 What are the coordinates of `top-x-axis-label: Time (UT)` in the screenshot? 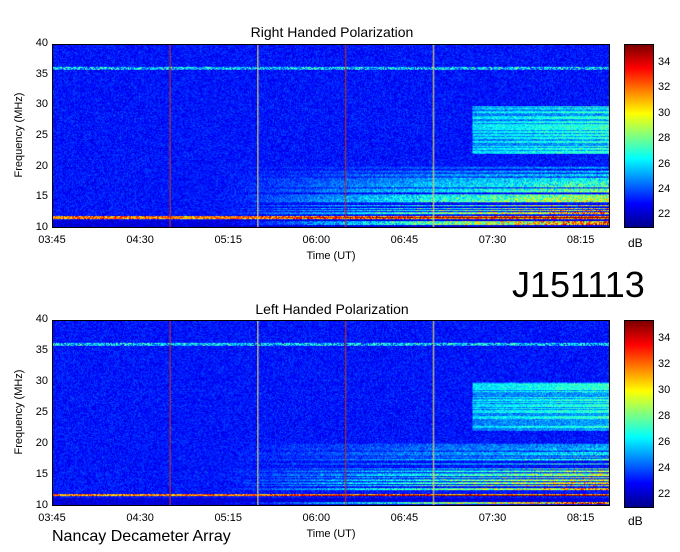 It's located at (331, 256).